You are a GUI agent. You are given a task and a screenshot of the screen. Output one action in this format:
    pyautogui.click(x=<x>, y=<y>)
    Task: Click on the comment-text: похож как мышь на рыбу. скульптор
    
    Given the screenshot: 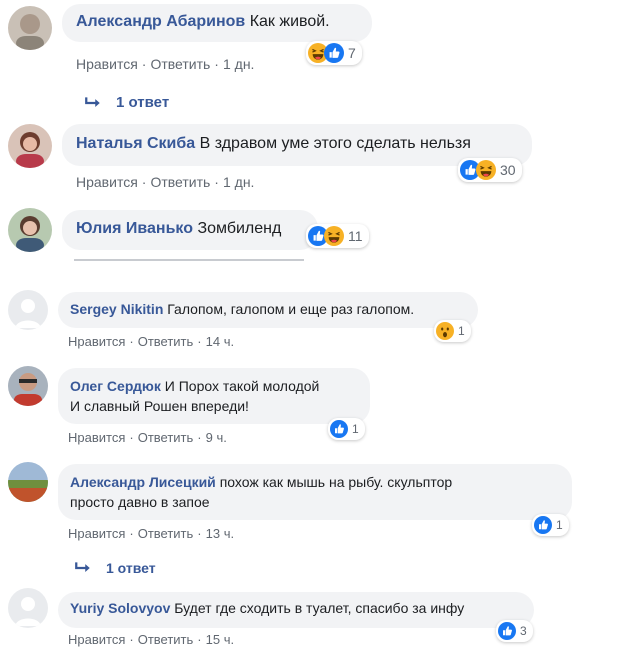 What is the action you would take?
    pyautogui.click(x=336, y=482)
    